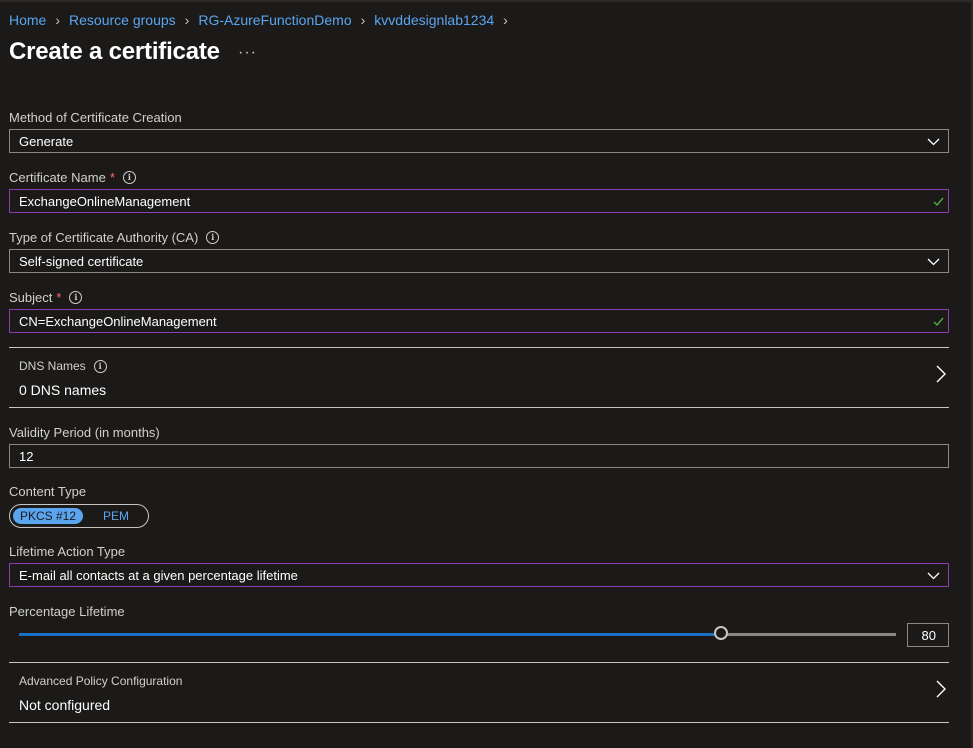 This screenshot has width=973, height=748. What do you see at coordinates (81, 261) in the screenshot?
I see `ca-type-value: Self-signed certificate` at bounding box center [81, 261].